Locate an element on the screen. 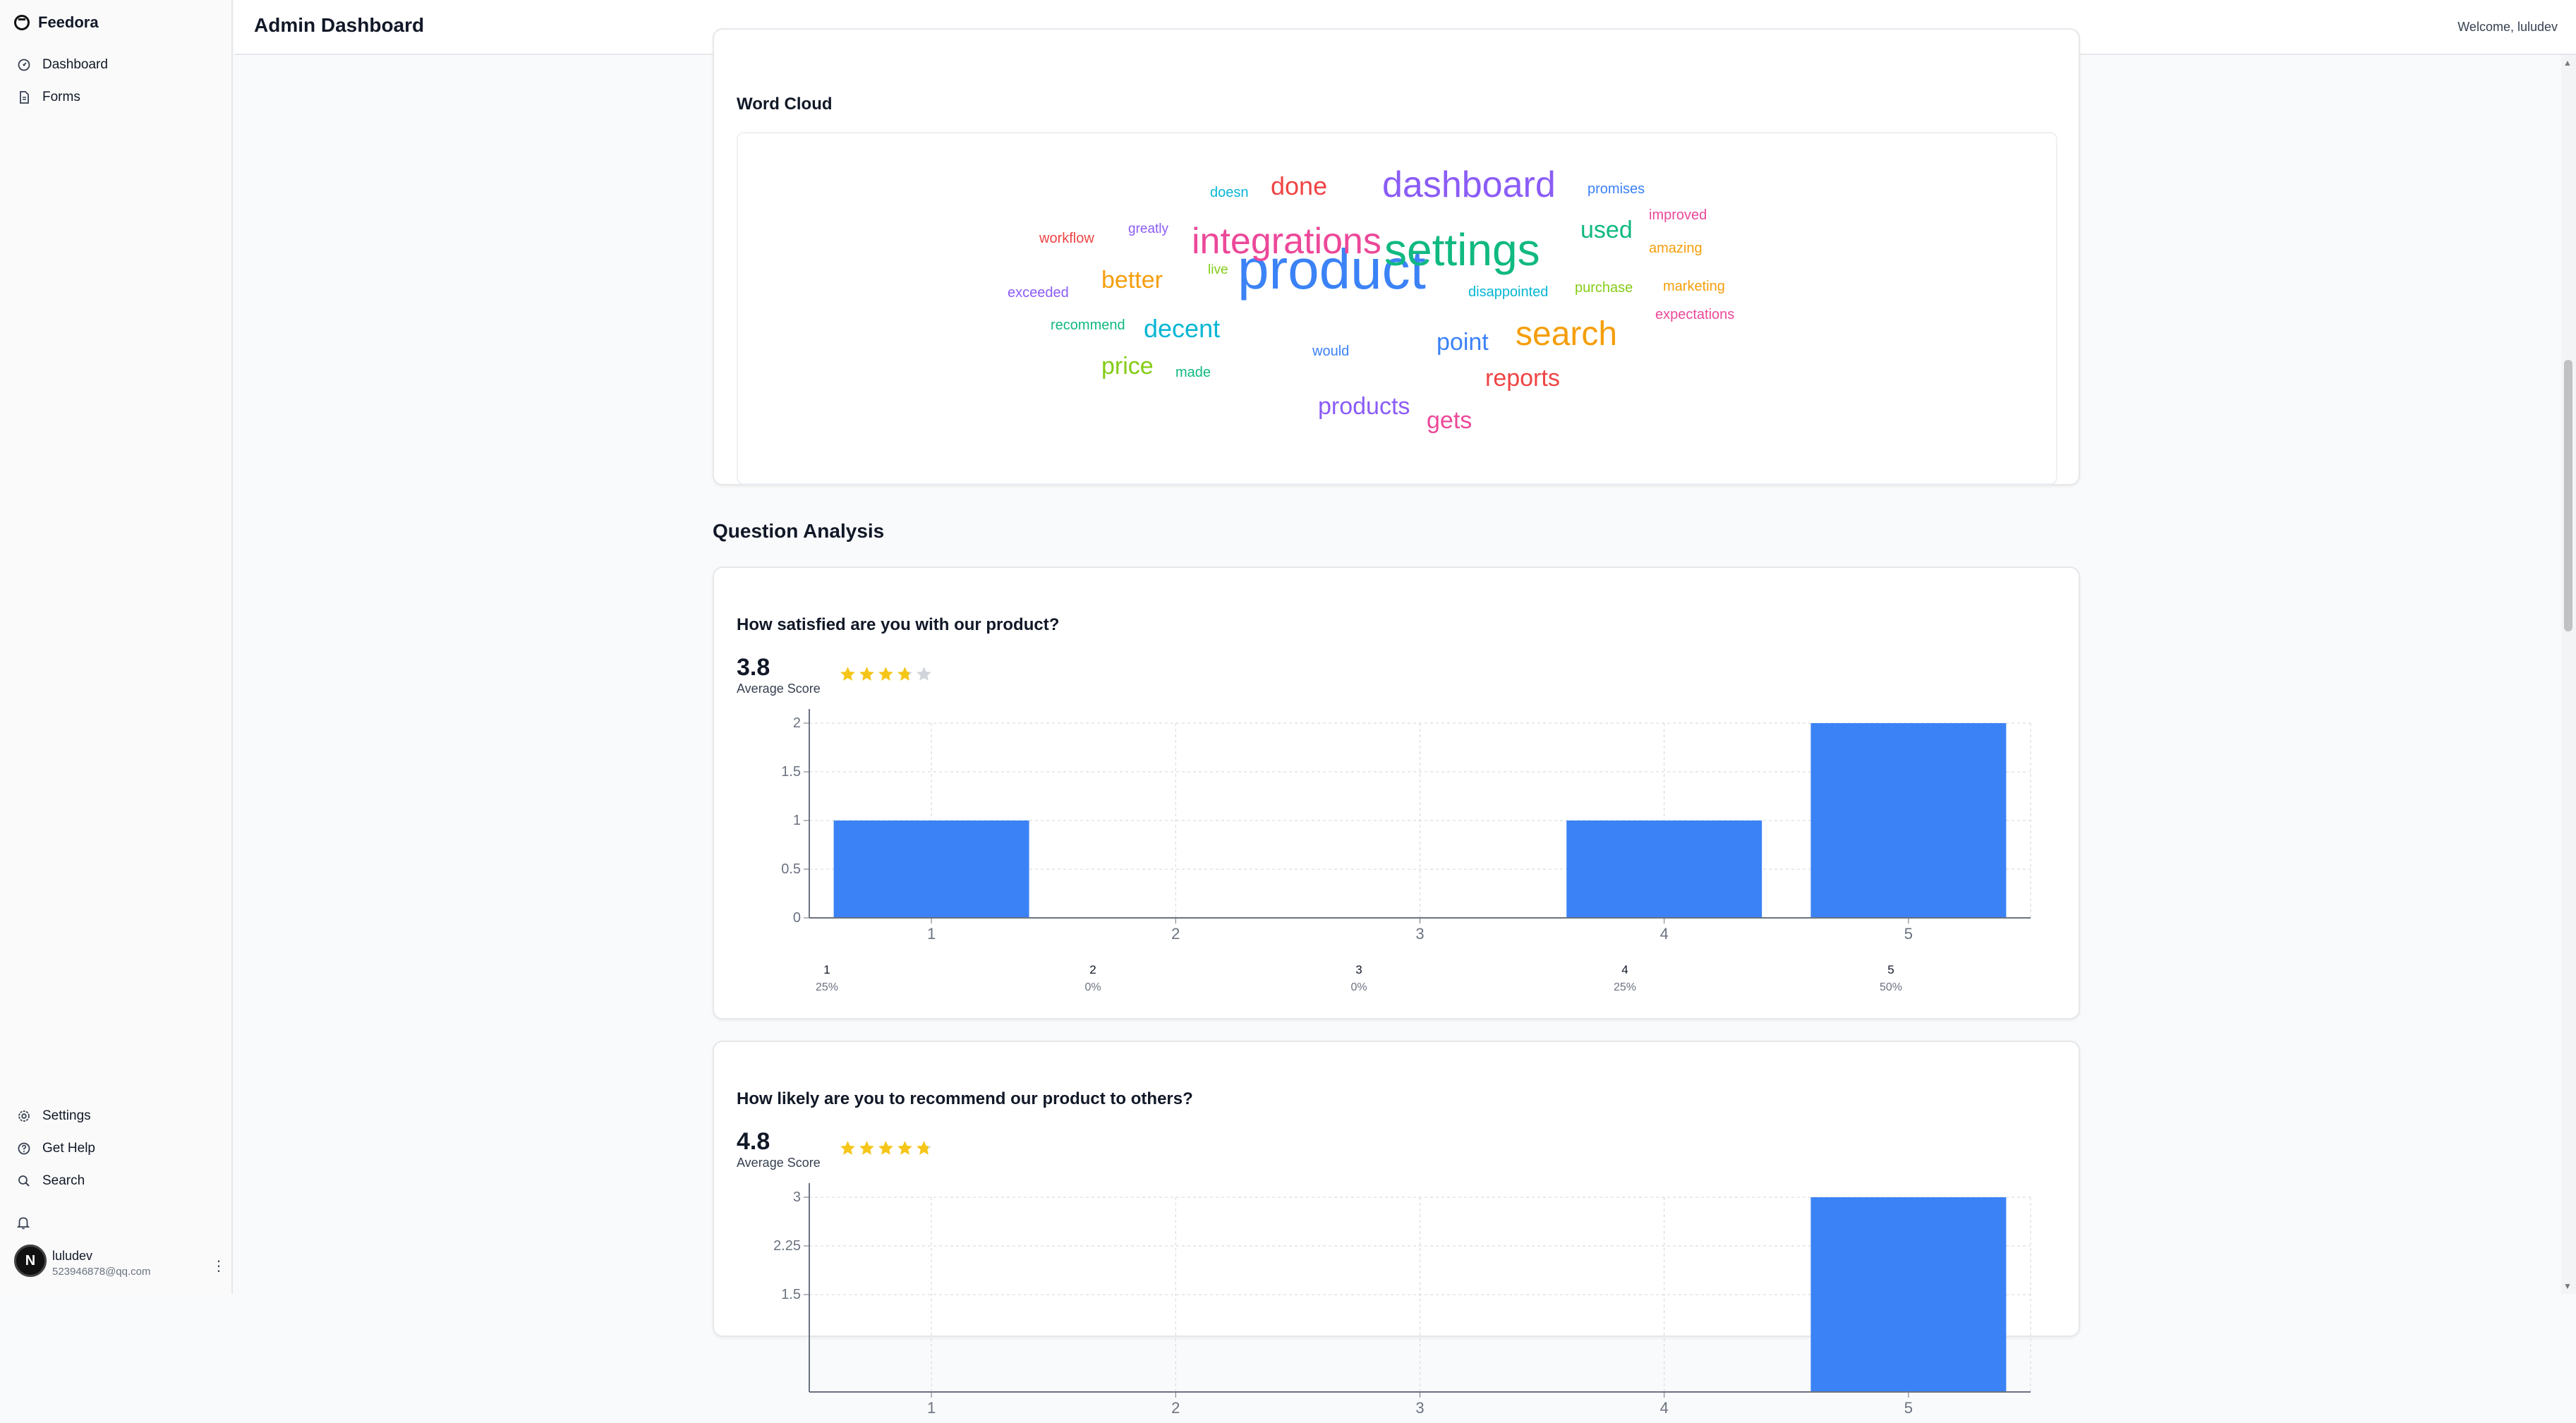 This screenshot has height=1423, width=2576. distribution-label: 1 is located at coordinates (827, 969).